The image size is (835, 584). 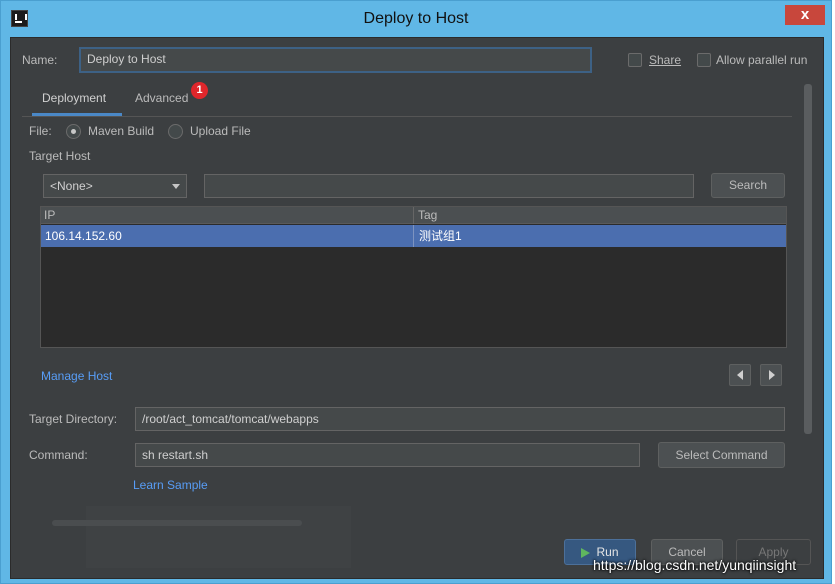 I want to click on cell-tag: 测试组1, so click(x=440, y=236).